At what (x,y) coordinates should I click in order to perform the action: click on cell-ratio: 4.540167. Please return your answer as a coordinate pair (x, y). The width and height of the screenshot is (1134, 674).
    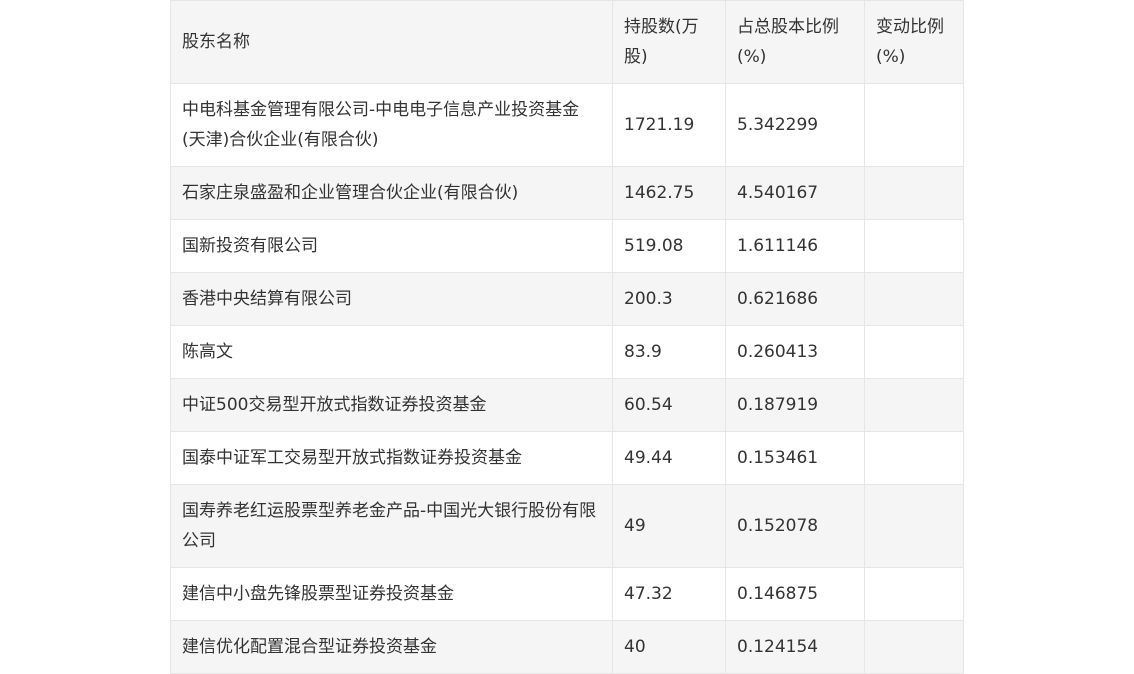
    Looking at the image, I should click on (795, 193).